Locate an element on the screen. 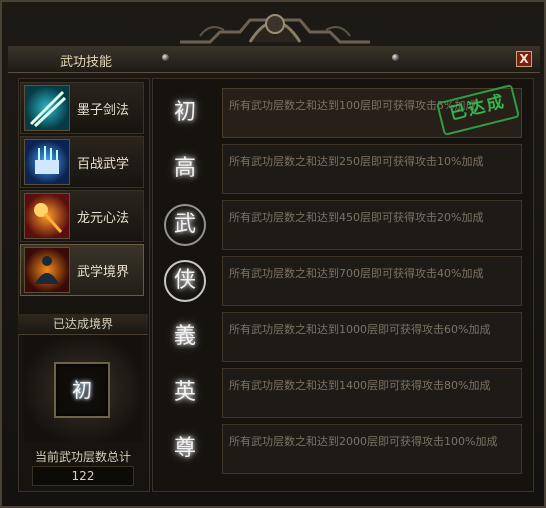 This screenshot has height=508, width=546. title-bar: 武功技能 is located at coordinates (274, 59).